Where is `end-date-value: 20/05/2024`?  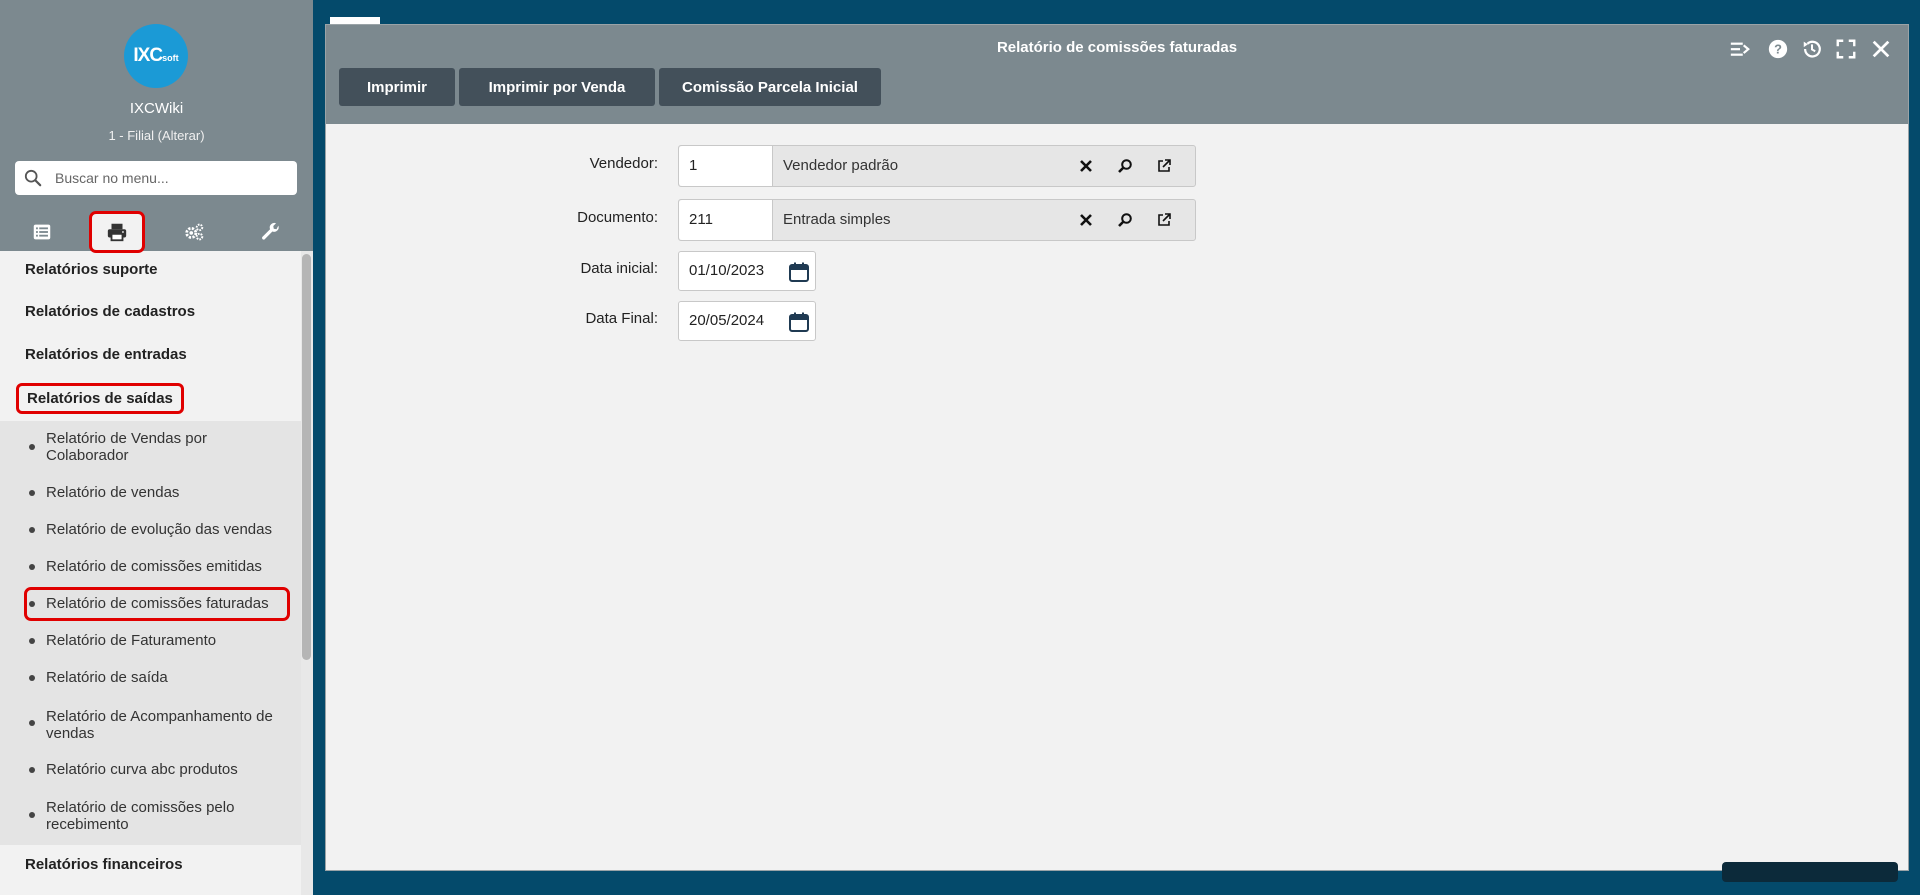
end-date-value: 20/05/2024 is located at coordinates (727, 320).